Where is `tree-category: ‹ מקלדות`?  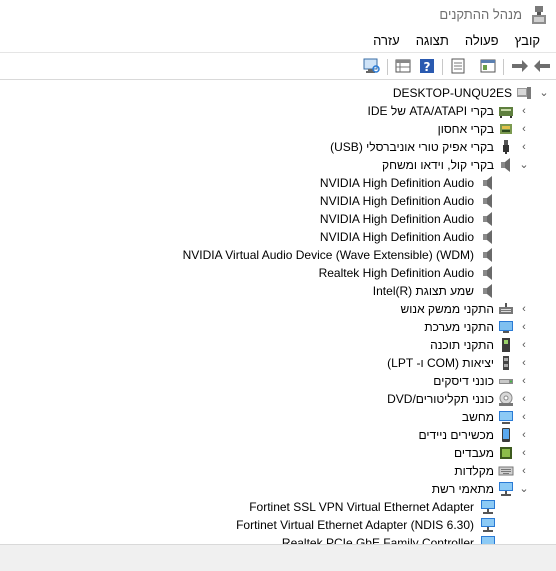
tree-category: ‹ מקלדות is located at coordinates (278, 471).